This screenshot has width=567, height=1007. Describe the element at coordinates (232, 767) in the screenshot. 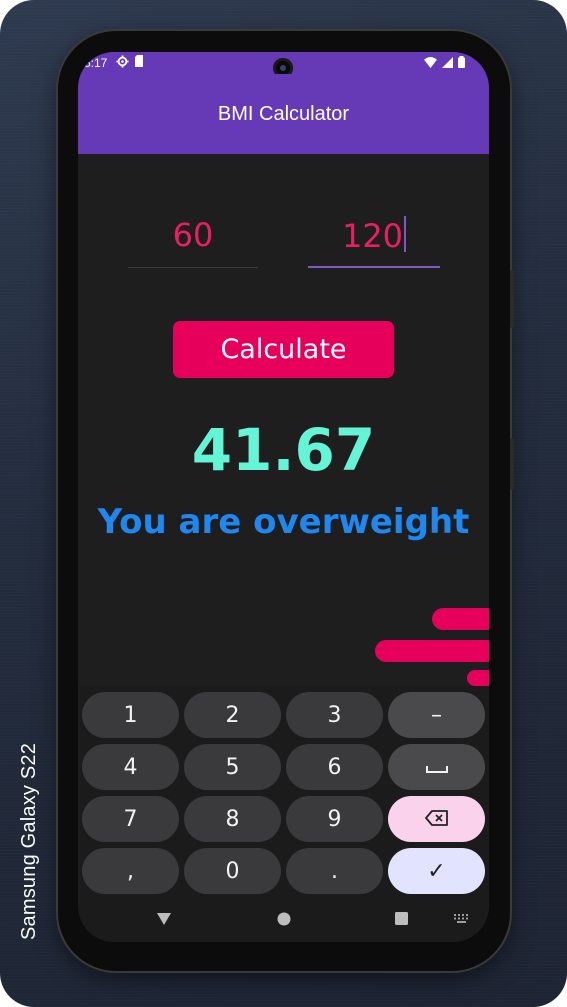

I see `key-5: 5` at that location.